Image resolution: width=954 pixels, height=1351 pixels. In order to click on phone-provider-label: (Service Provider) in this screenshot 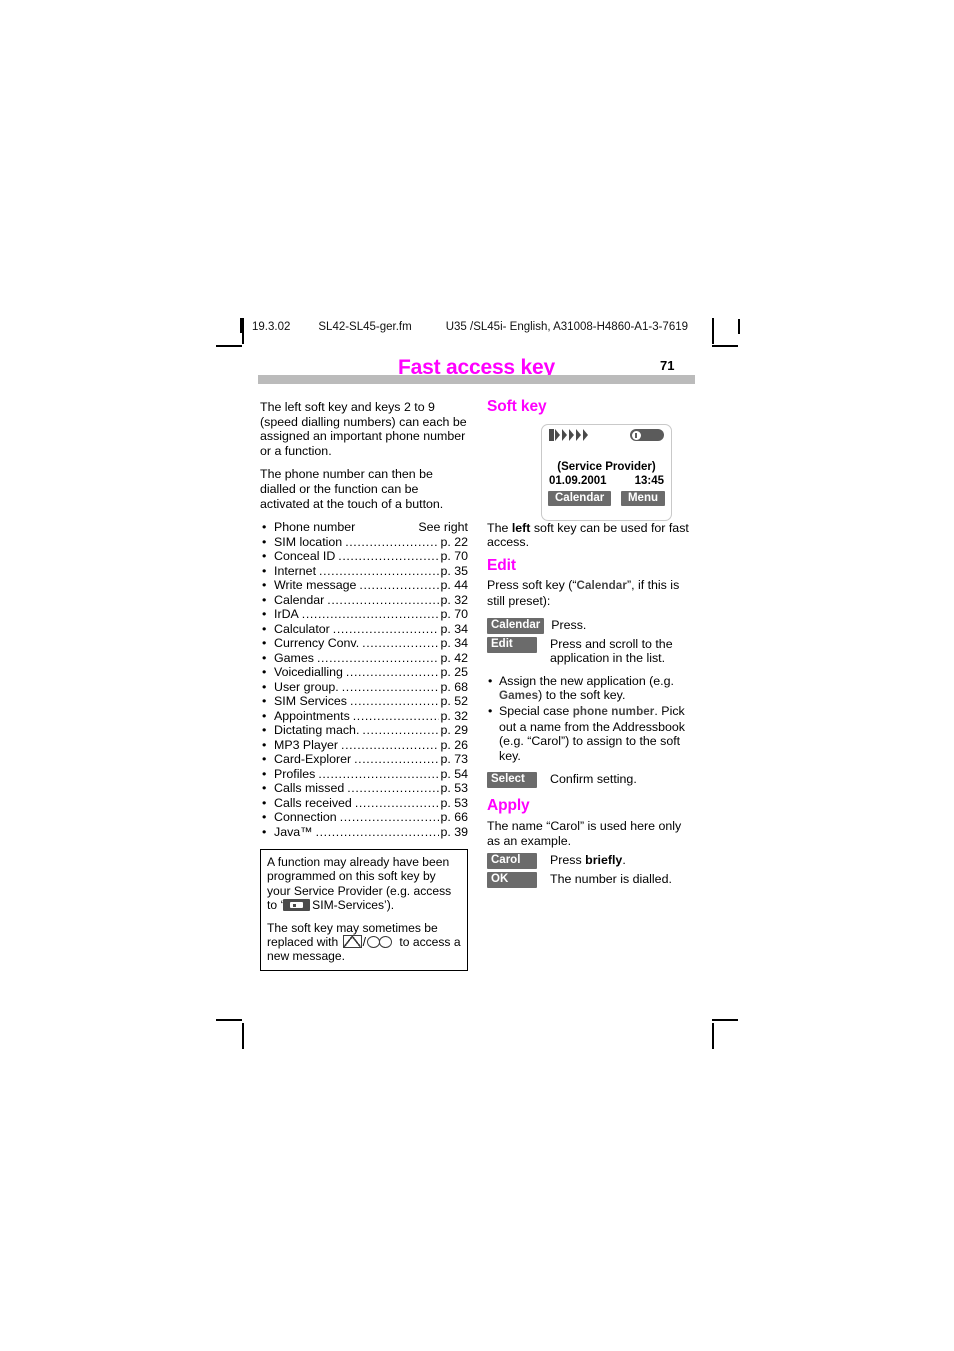, I will do `click(606, 467)`.